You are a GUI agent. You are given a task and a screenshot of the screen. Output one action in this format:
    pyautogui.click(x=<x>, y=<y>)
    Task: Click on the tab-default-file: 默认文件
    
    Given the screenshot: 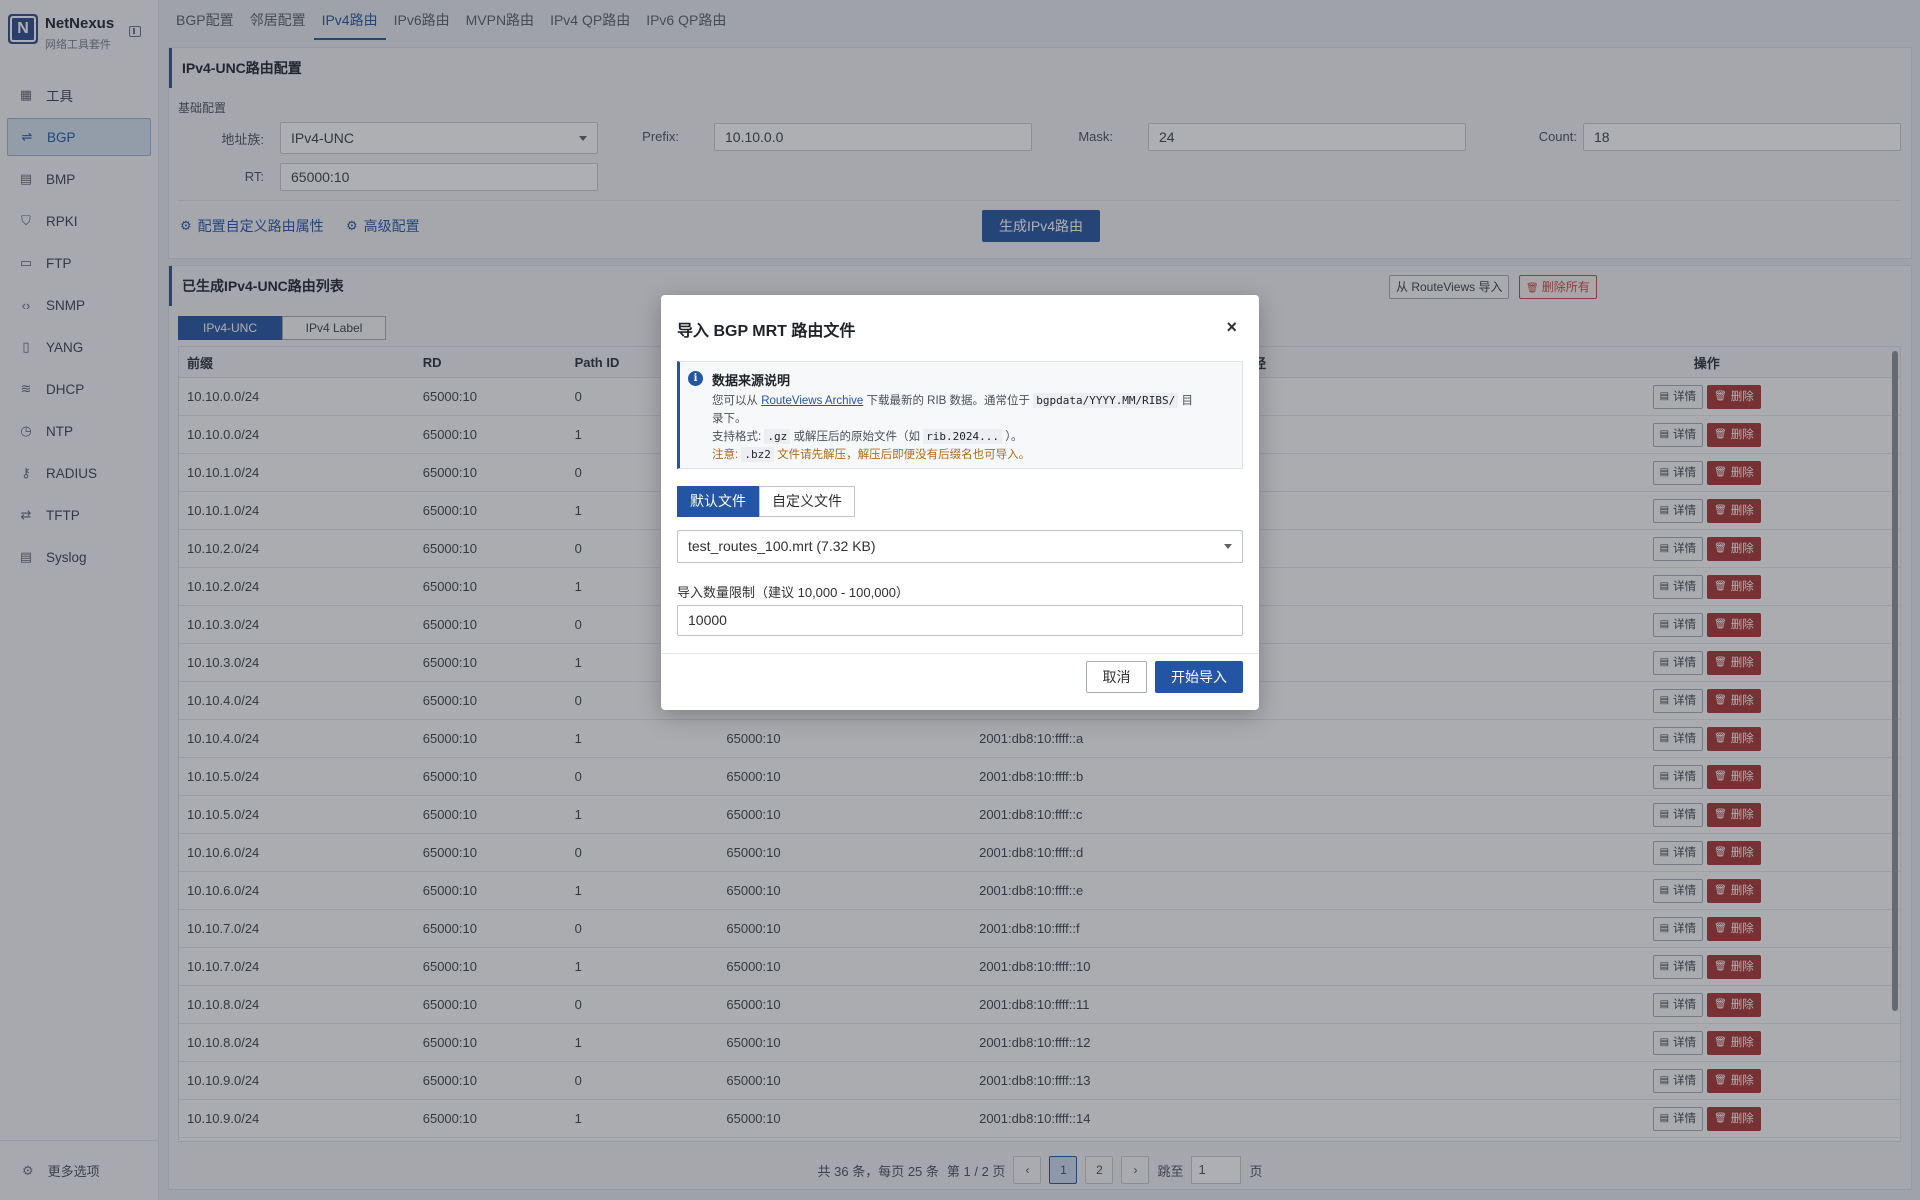 What is the action you would take?
    pyautogui.click(x=718, y=501)
    